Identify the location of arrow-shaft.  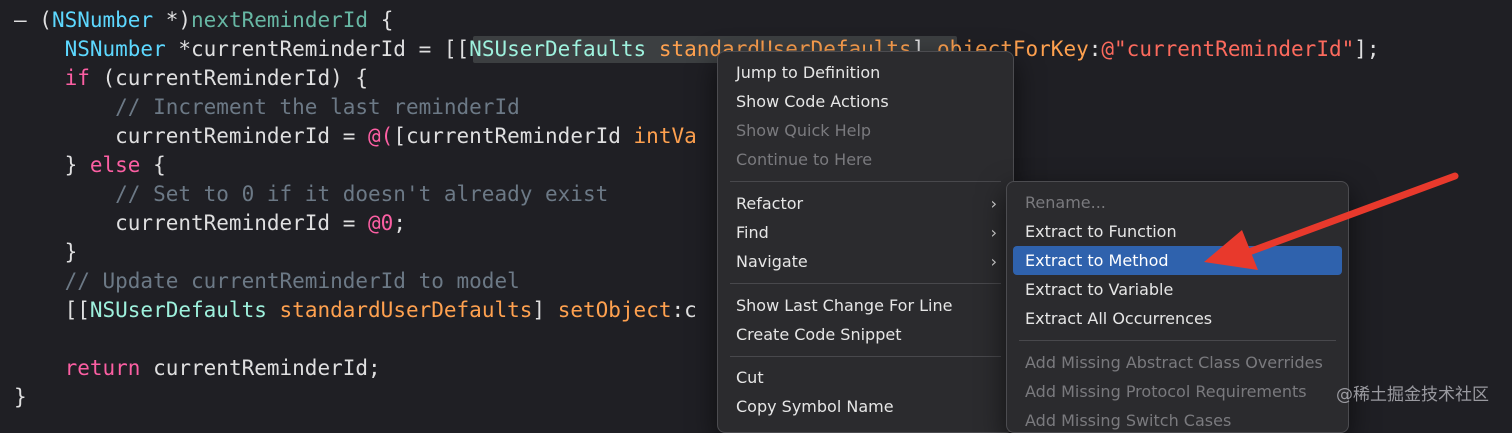
(1346, 216).